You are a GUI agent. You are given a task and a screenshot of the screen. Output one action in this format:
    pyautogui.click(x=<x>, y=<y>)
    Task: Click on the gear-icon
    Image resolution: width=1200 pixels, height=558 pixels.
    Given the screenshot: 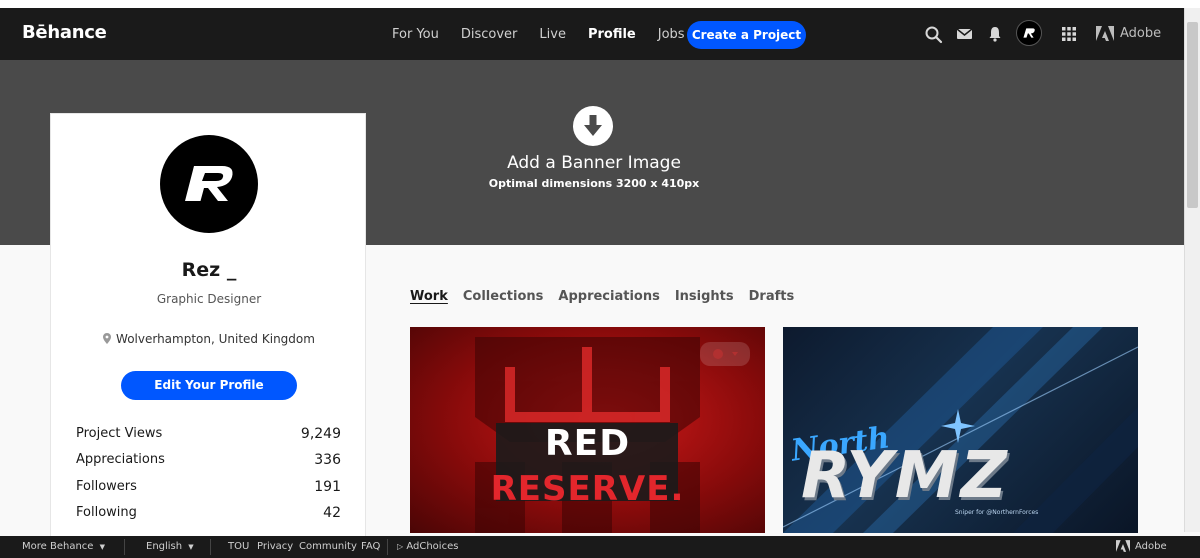 What is the action you would take?
    pyautogui.click(x=718, y=354)
    